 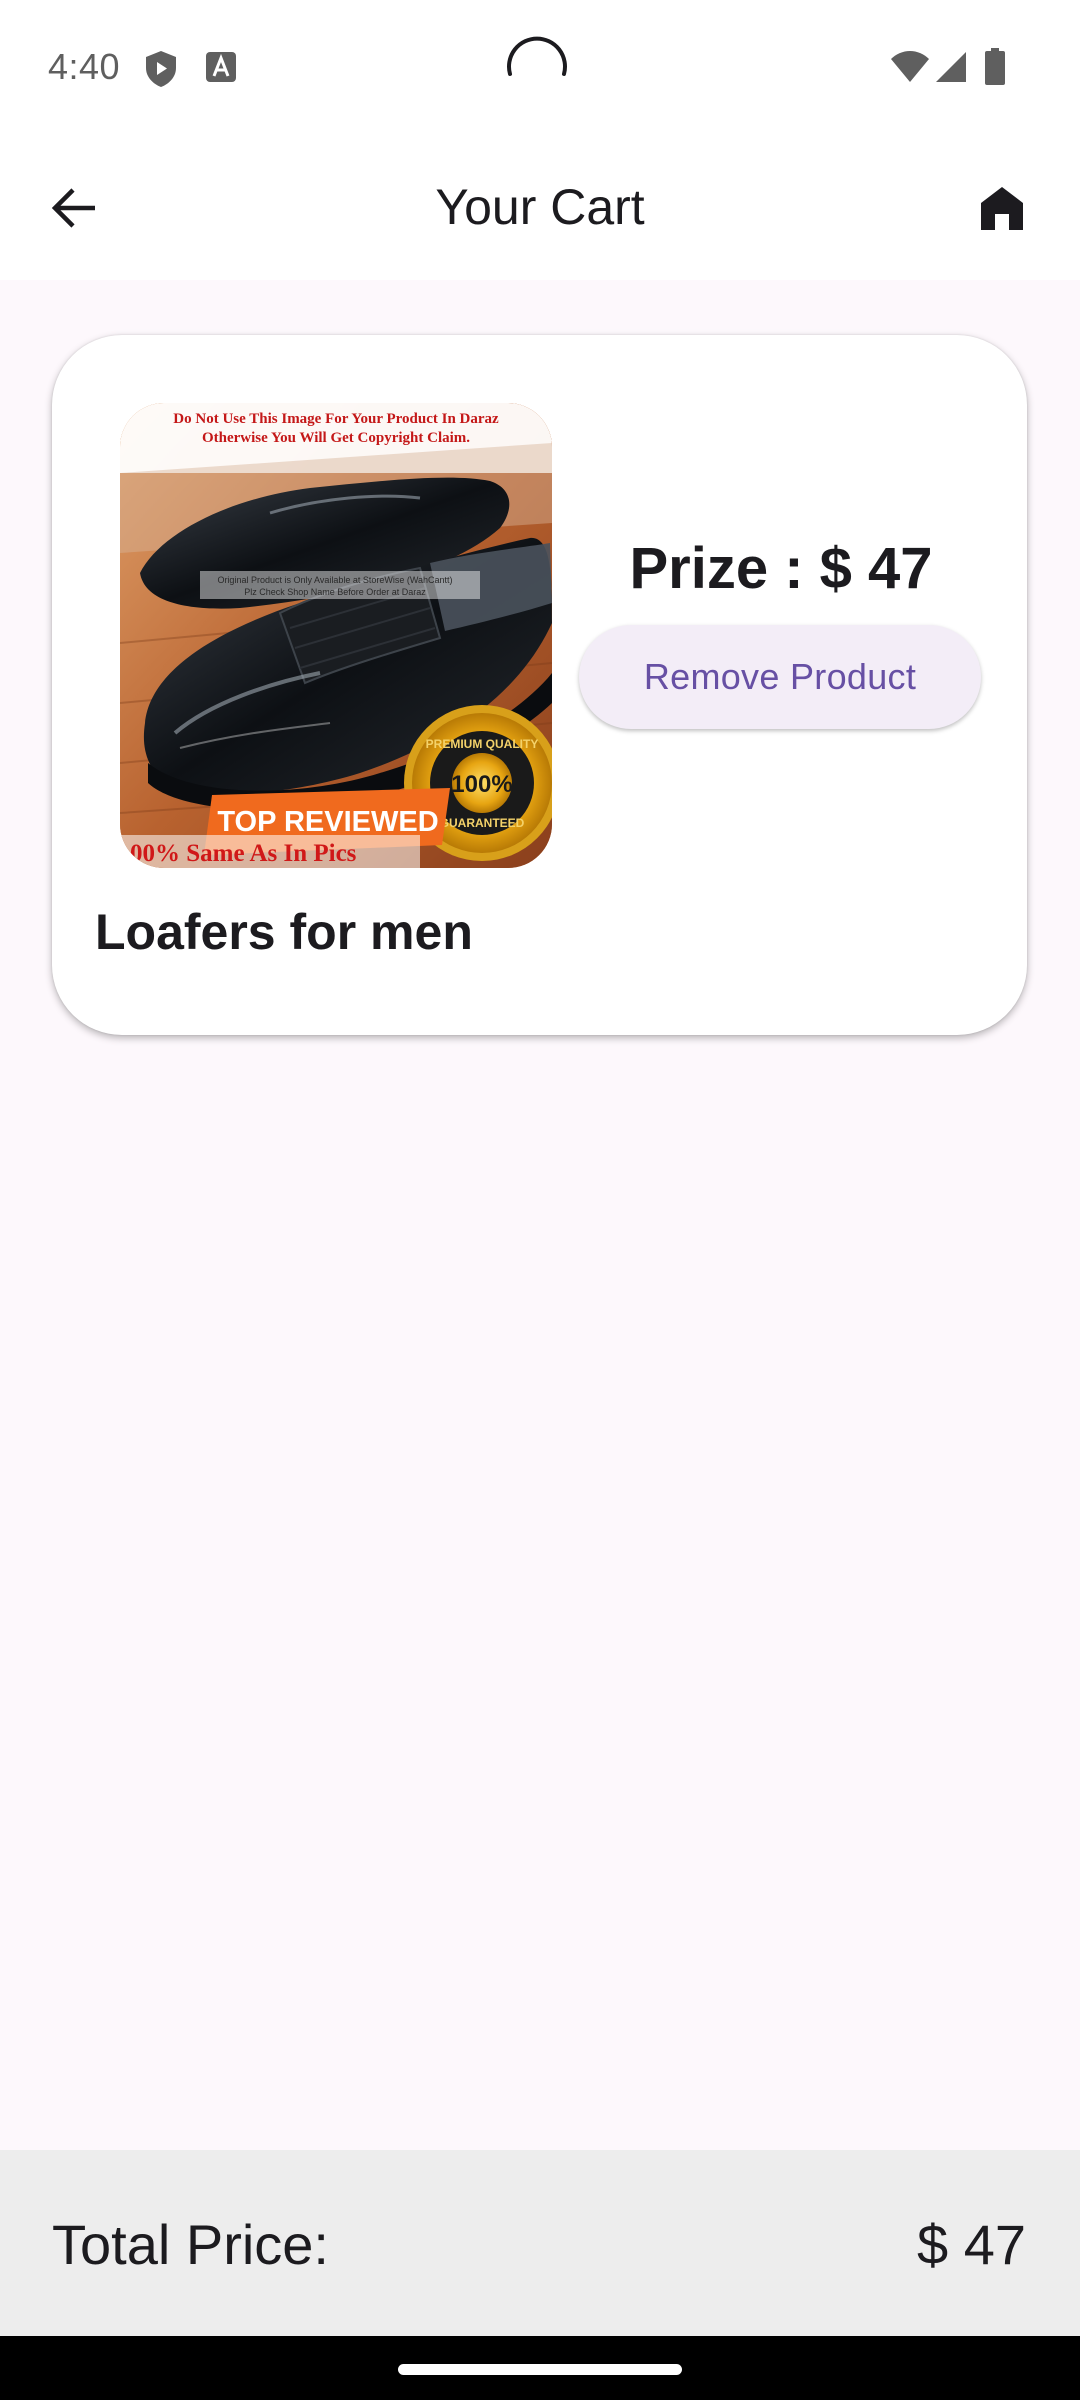 What do you see at coordinates (482, 744) in the screenshot?
I see `seal-top-text: PREMIUM QUALITY` at bounding box center [482, 744].